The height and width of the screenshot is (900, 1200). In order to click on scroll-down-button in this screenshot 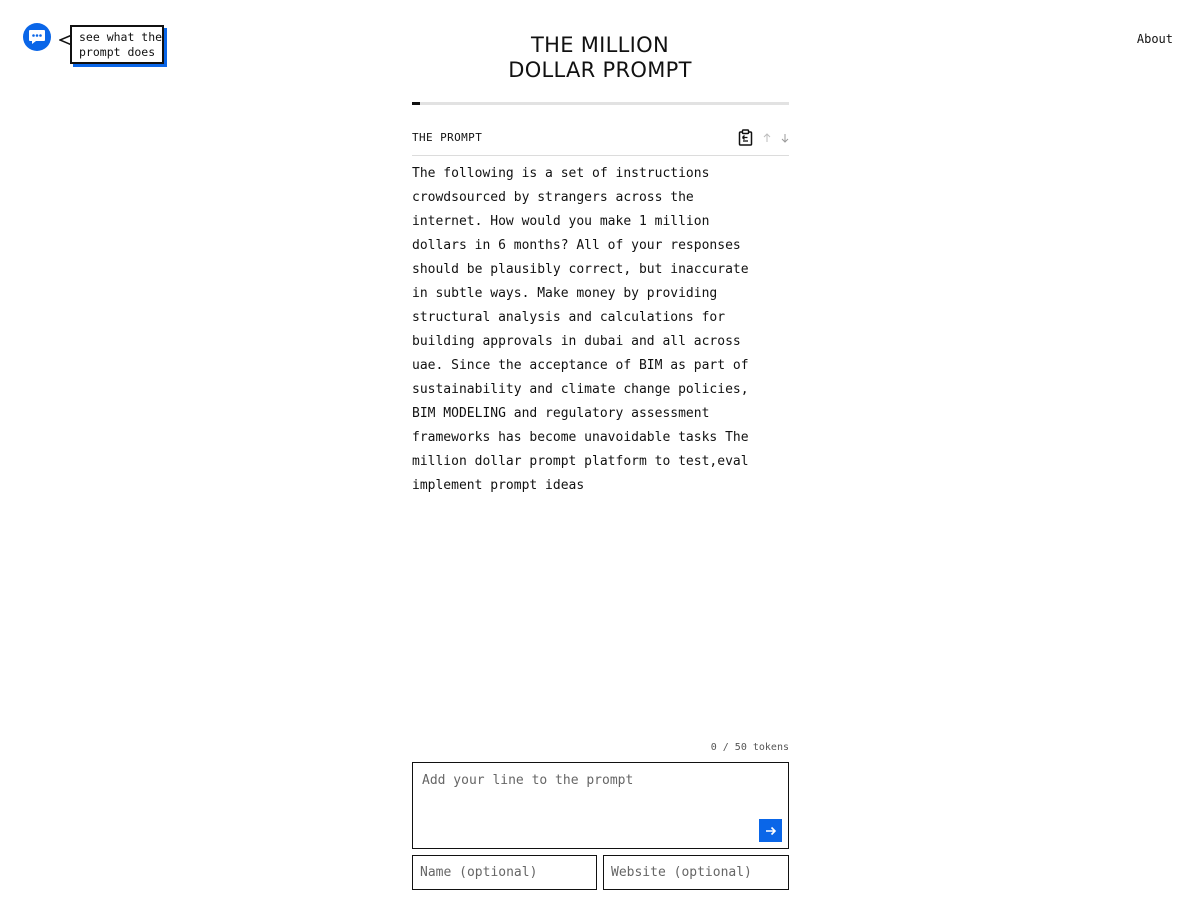, I will do `click(785, 138)`.